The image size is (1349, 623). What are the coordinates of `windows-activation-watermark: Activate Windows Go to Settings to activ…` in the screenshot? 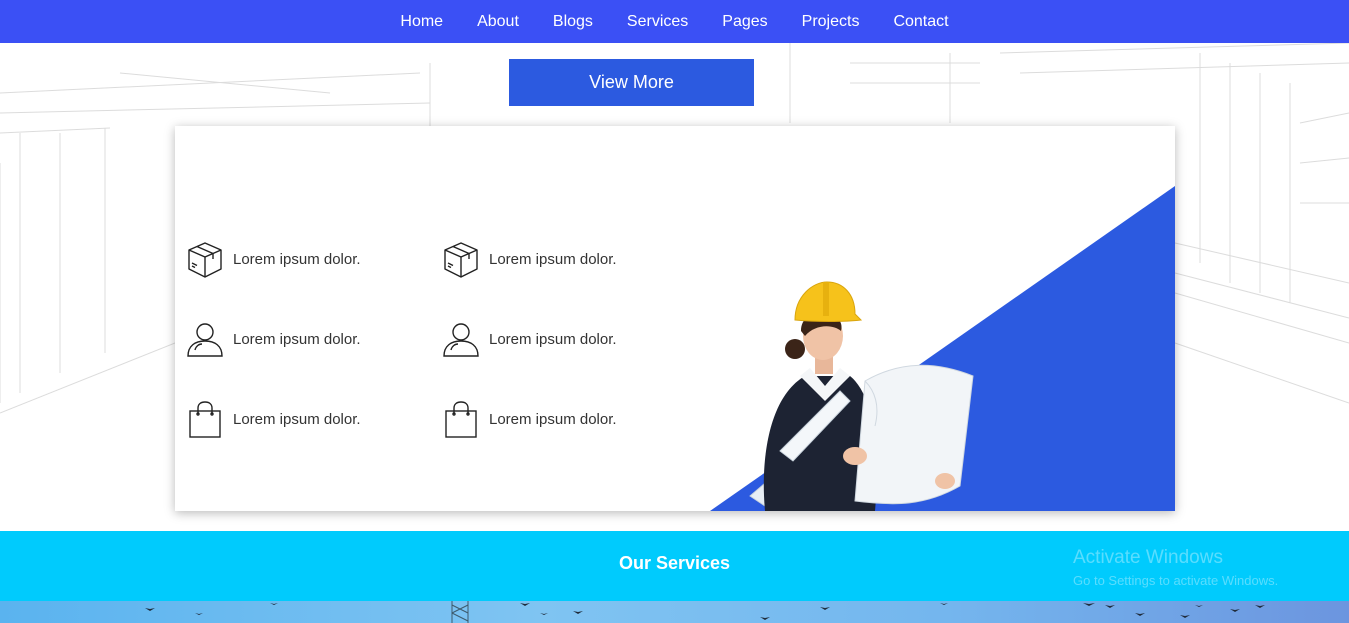 It's located at (1175, 567).